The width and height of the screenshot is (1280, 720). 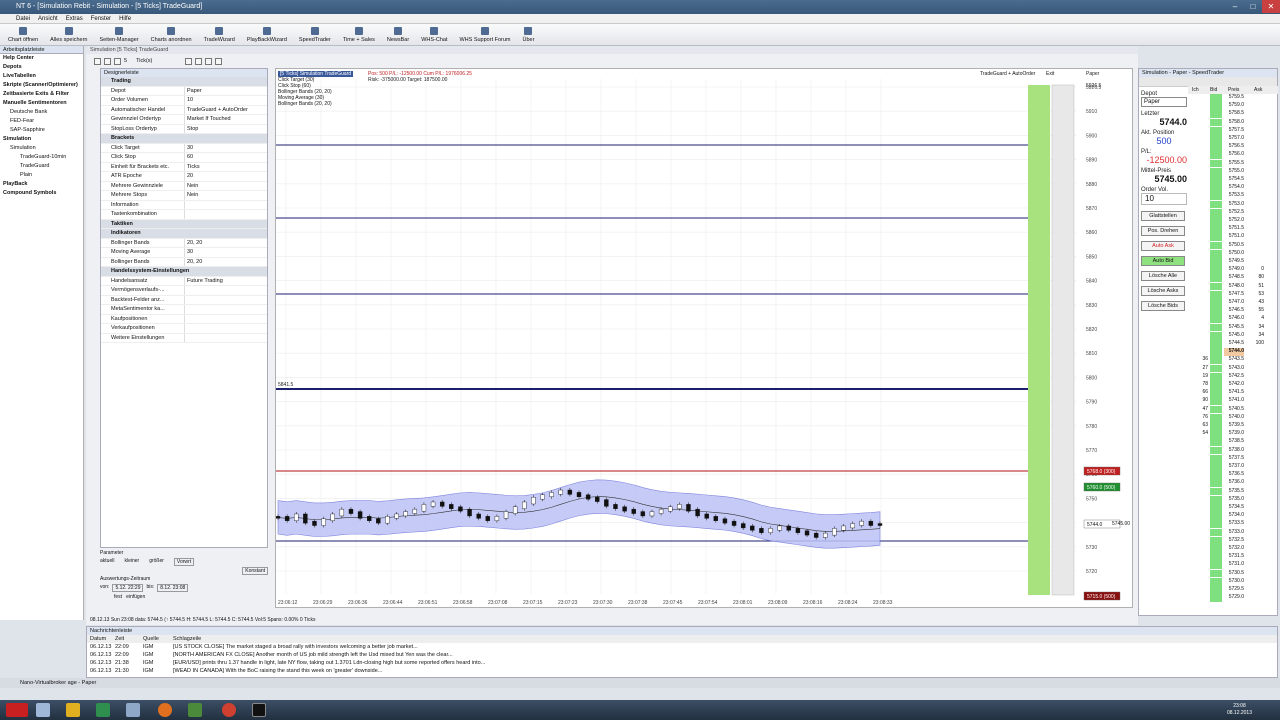 I want to click on ladder-row: 5734.0, so click(x=1233, y=516).